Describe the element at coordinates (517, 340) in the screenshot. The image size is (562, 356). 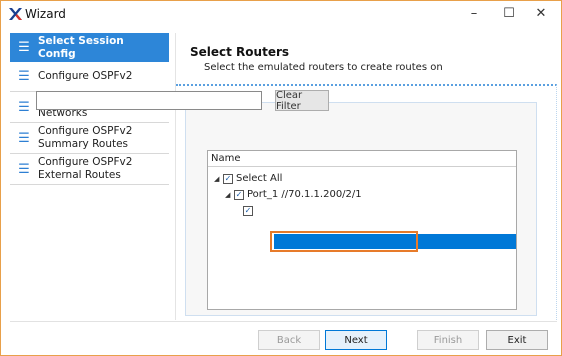
I see `exit-button: Exit` at that location.